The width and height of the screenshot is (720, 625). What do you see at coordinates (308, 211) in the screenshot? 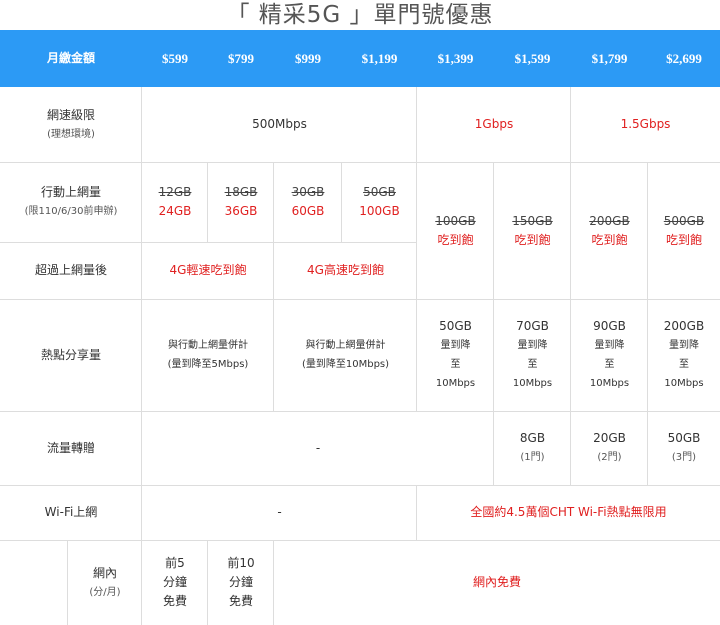
I see `data-new-999: 60GB` at bounding box center [308, 211].